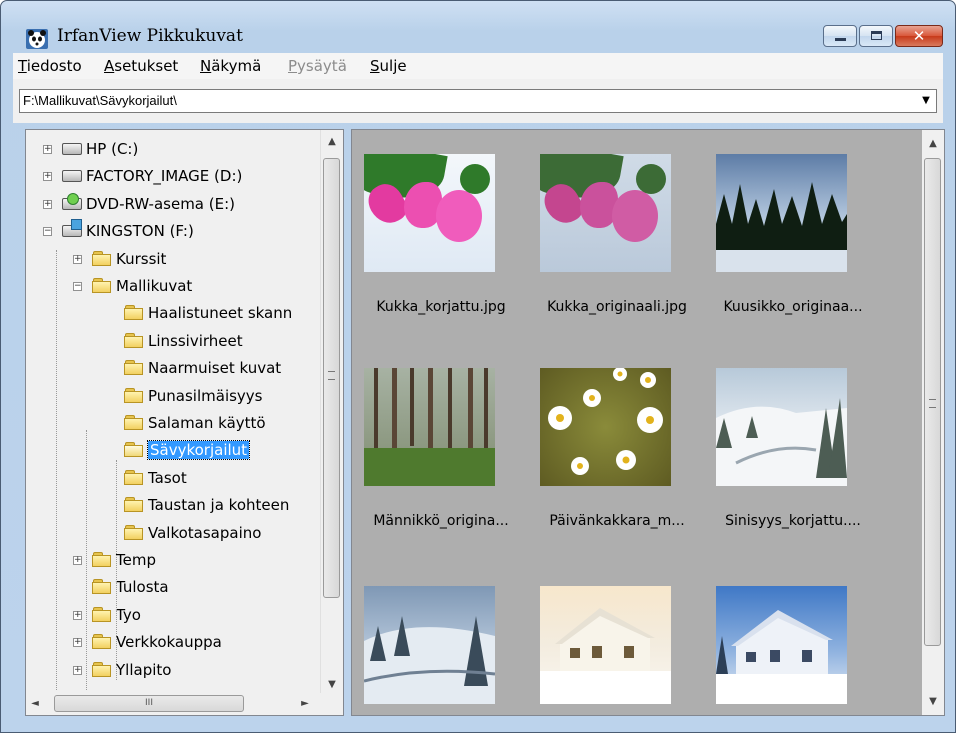 The image size is (956, 733). I want to click on tree-item: Linssivirheet, so click(183, 341).